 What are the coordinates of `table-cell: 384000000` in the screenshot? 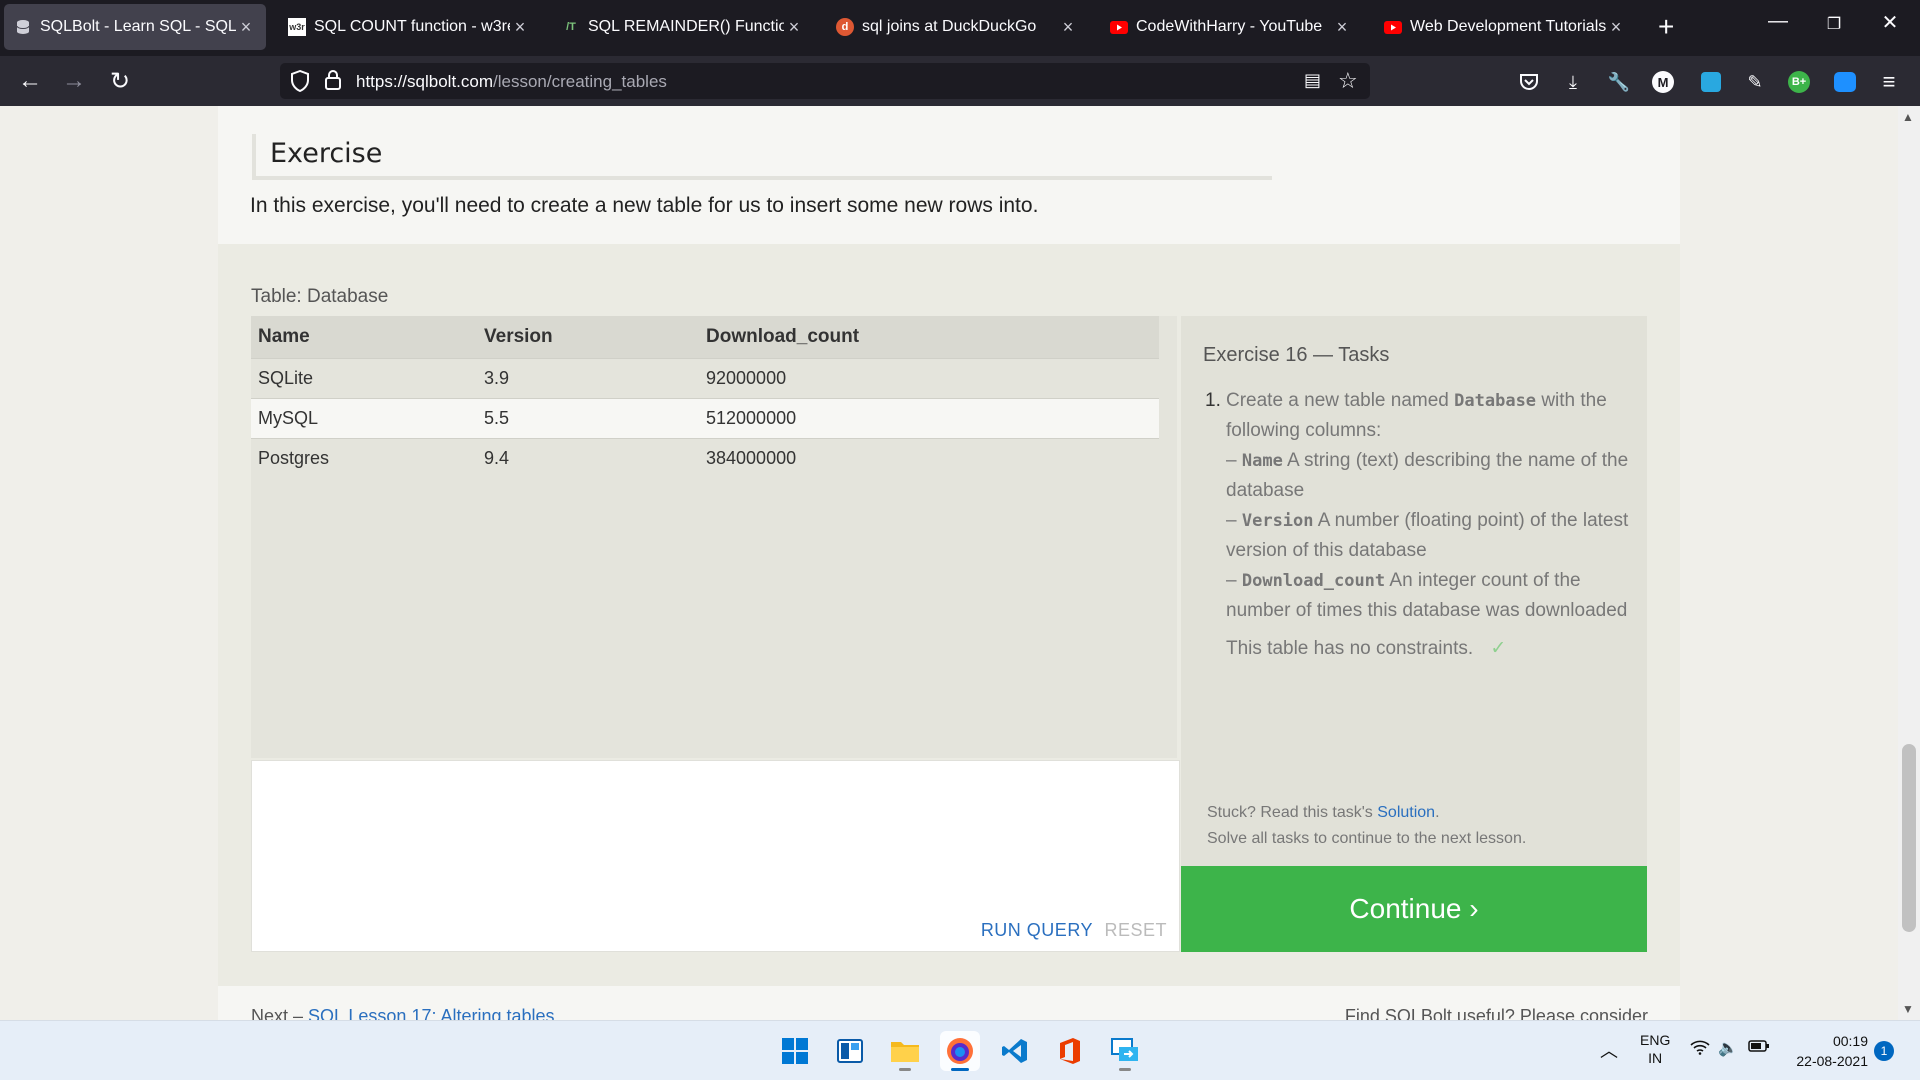 It's located at (929, 457).